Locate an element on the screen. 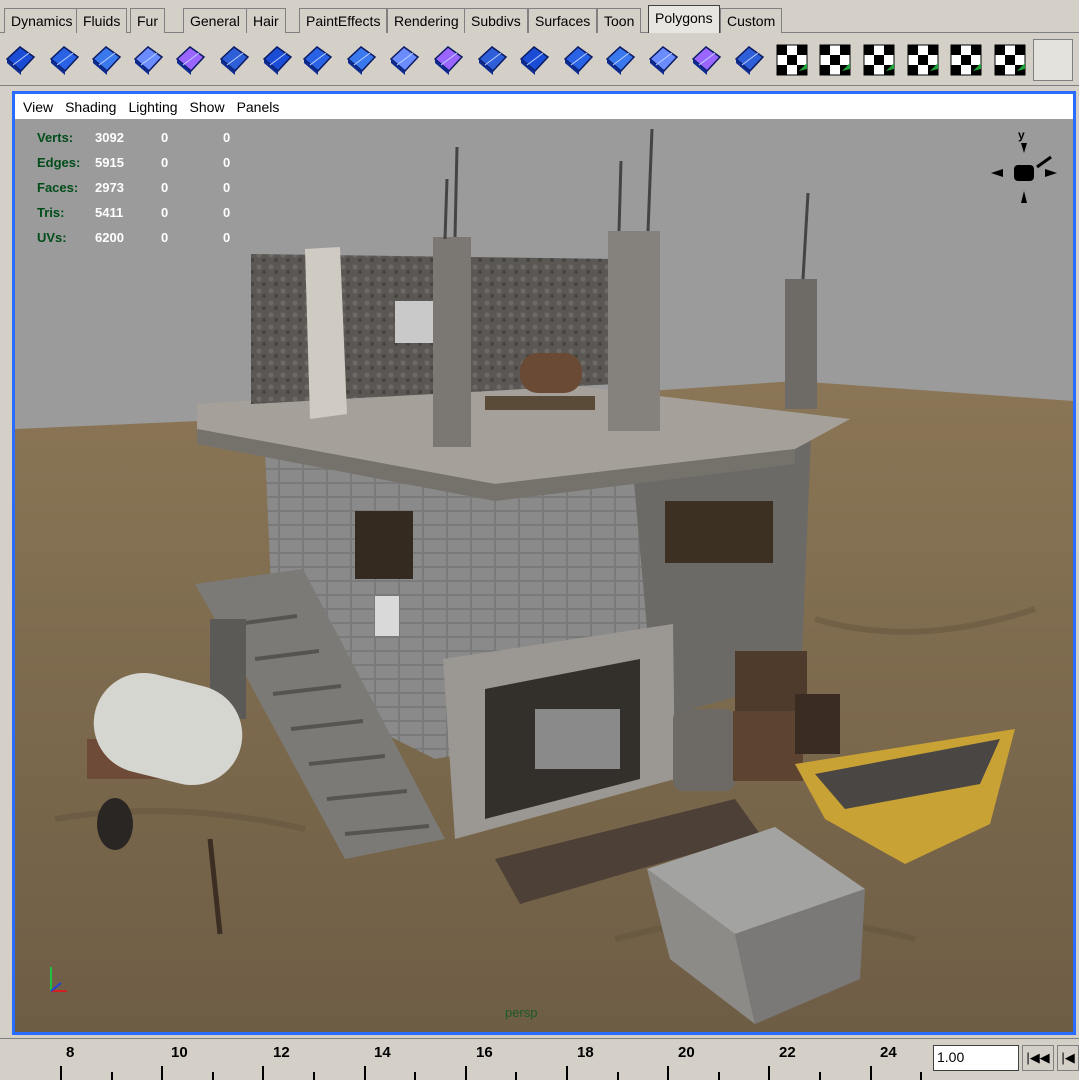  upper-wall-pillar-white is located at coordinates (326, 333).